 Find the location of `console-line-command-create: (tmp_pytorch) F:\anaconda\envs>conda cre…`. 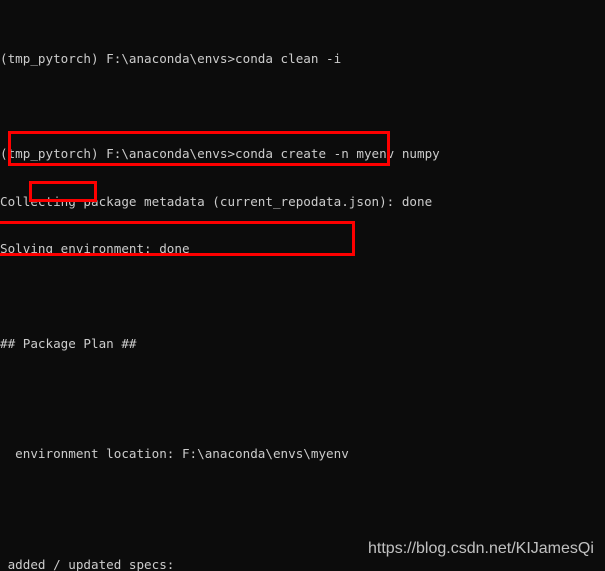

console-line-command-create: (tmp_pytorch) F:\anaconda\envs>conda cre… is located at coordinates (220, 154).